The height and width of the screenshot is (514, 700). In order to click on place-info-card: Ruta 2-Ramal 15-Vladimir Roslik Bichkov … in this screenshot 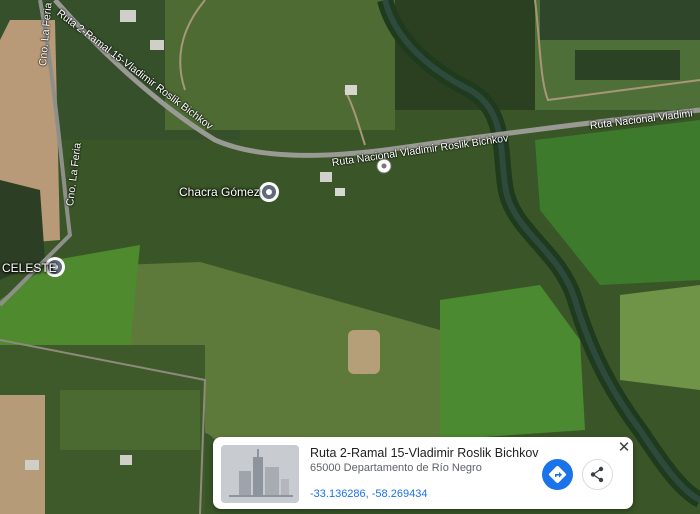, I will do `click(423, 473)`.